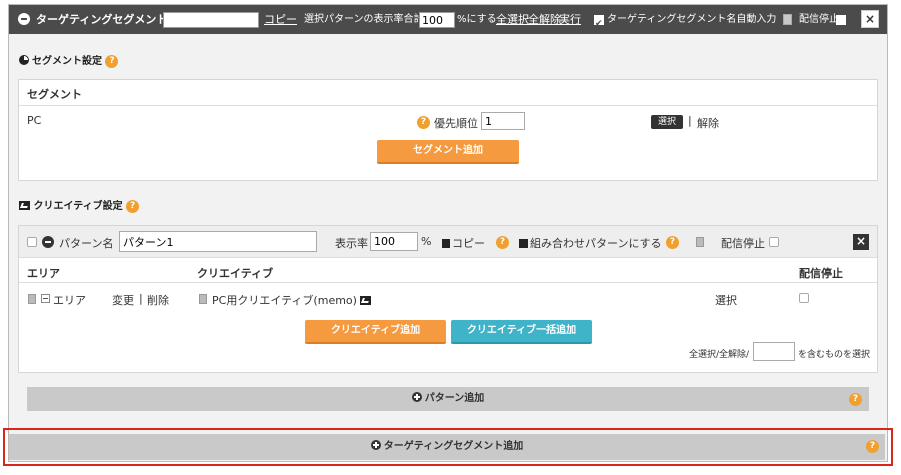  Describe the element at coordinates (870, 19) in the screenshot. I see `close-button: ×` at that location.